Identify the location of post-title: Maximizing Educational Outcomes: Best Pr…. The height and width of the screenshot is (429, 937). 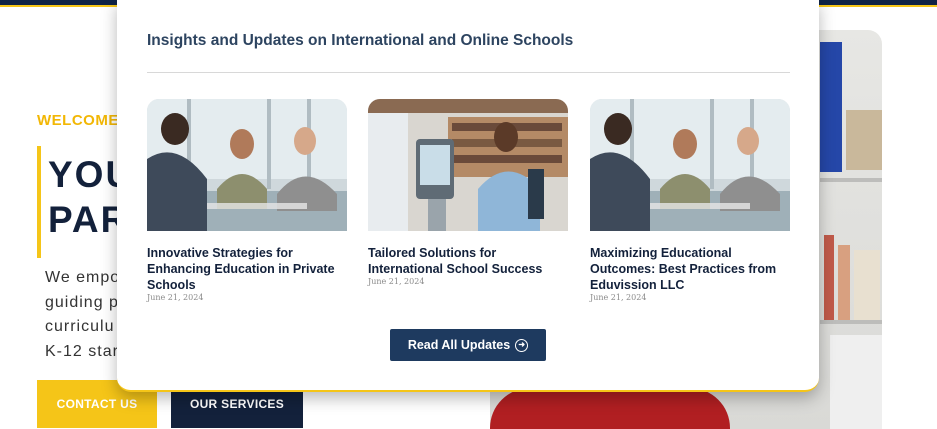
(690, 269).